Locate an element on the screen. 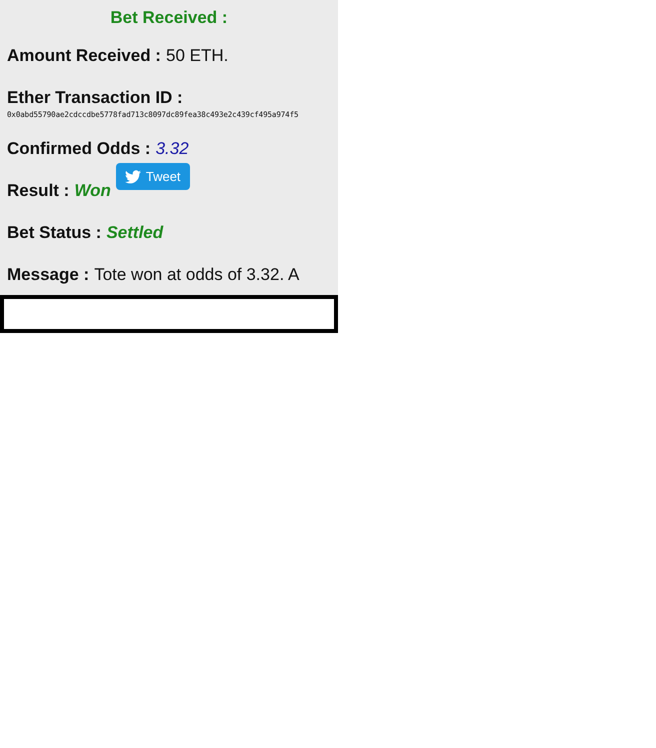 The width and height of the screenshot is (656, 748). field-label: Amount Received : is located at coordinates (84, 56).